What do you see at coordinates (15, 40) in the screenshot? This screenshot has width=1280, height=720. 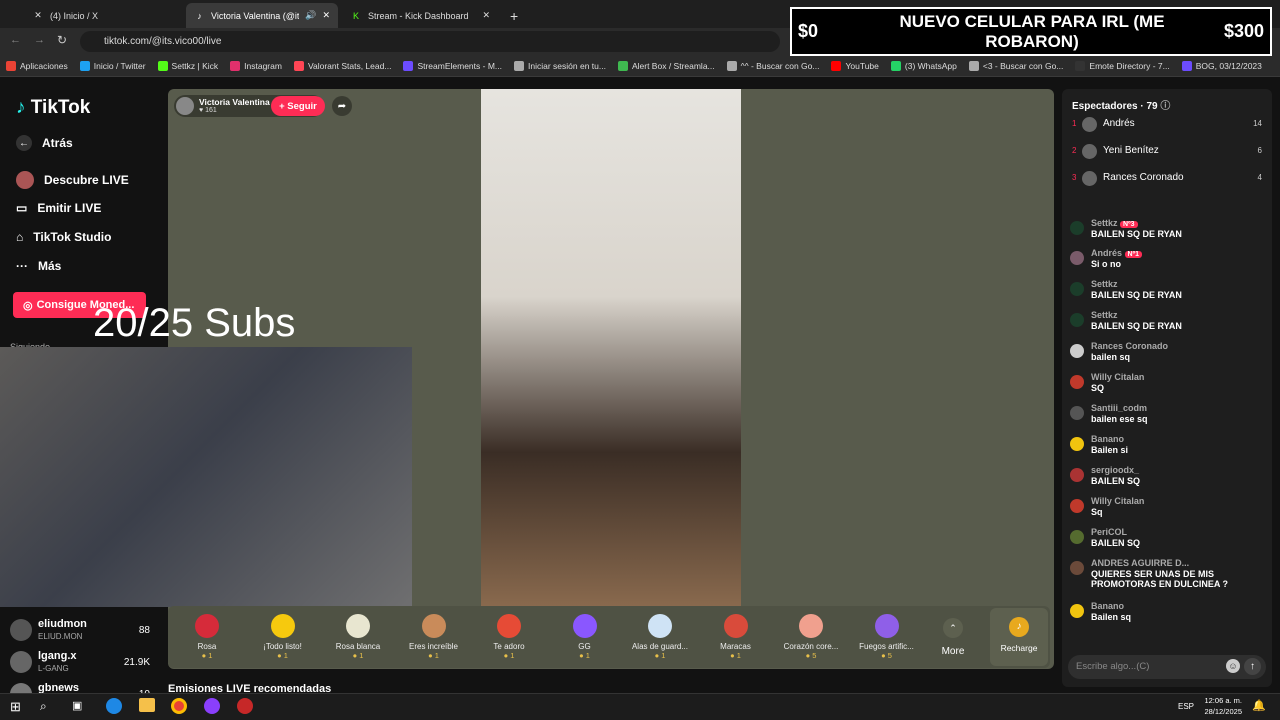 I see `back-icon: ←` at bounding box center [15, 40].